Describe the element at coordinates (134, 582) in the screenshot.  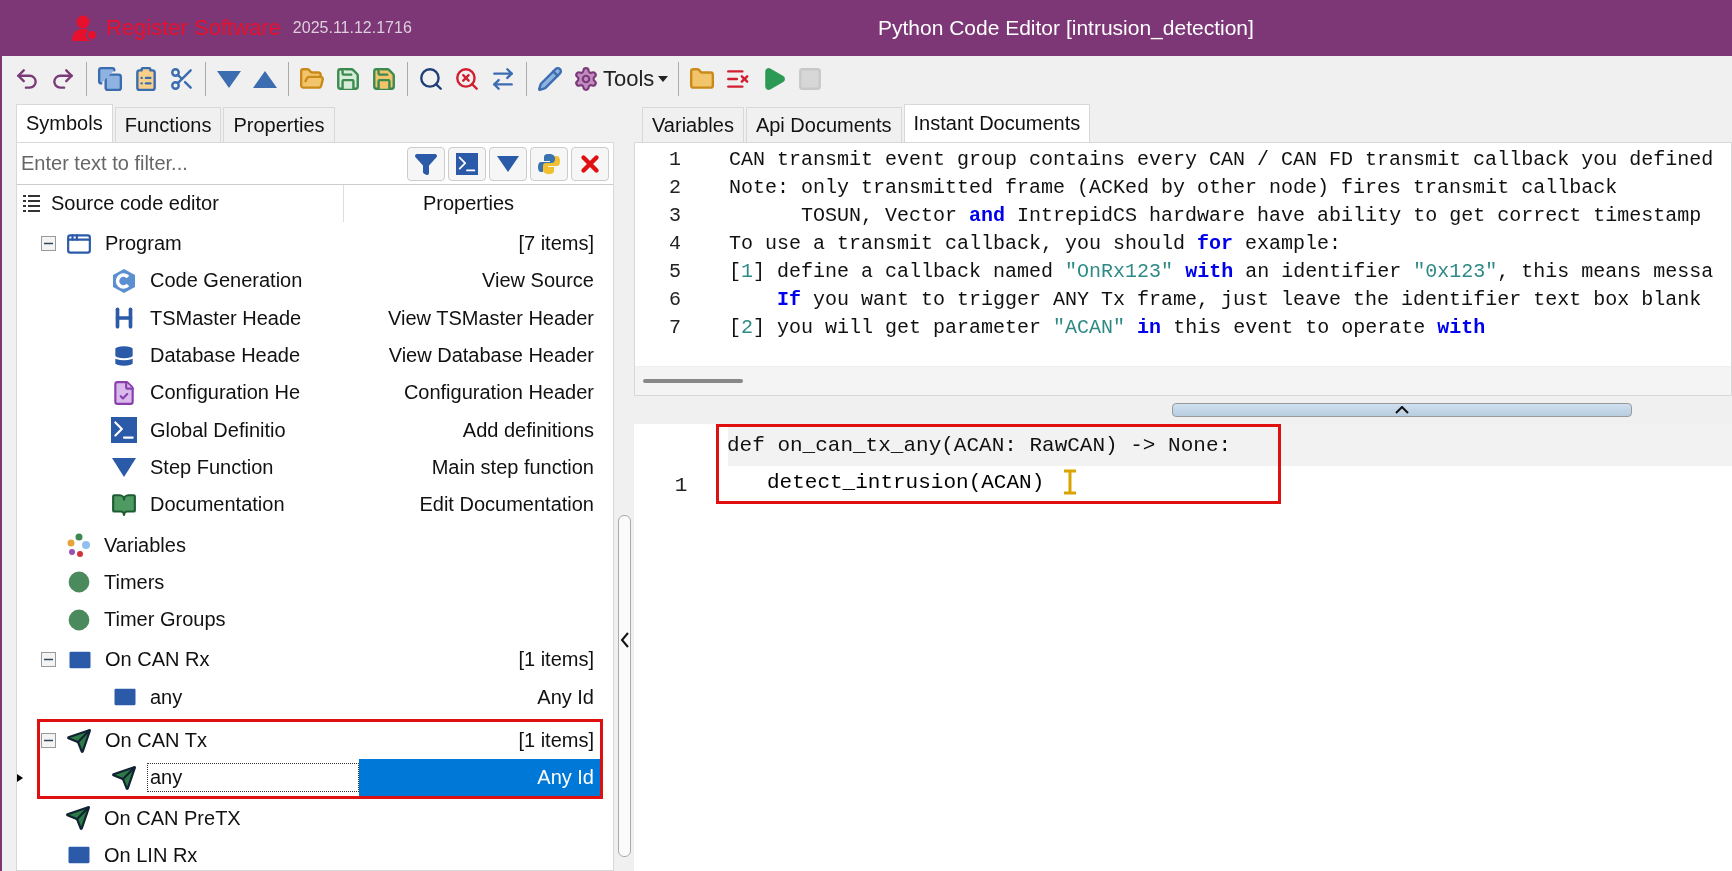
I see `node-label: Timers` at that location.